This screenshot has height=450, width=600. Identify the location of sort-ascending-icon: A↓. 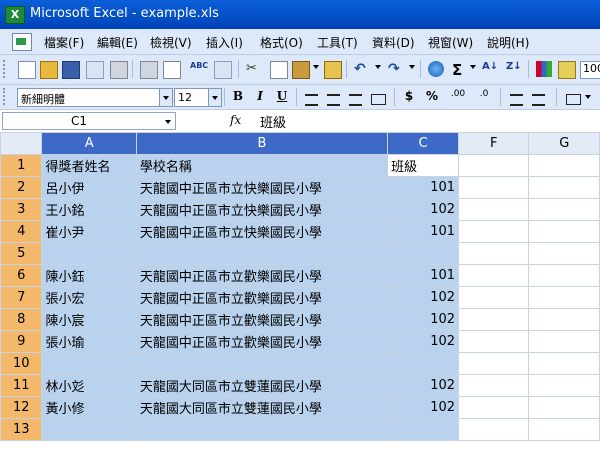
(490, 69).